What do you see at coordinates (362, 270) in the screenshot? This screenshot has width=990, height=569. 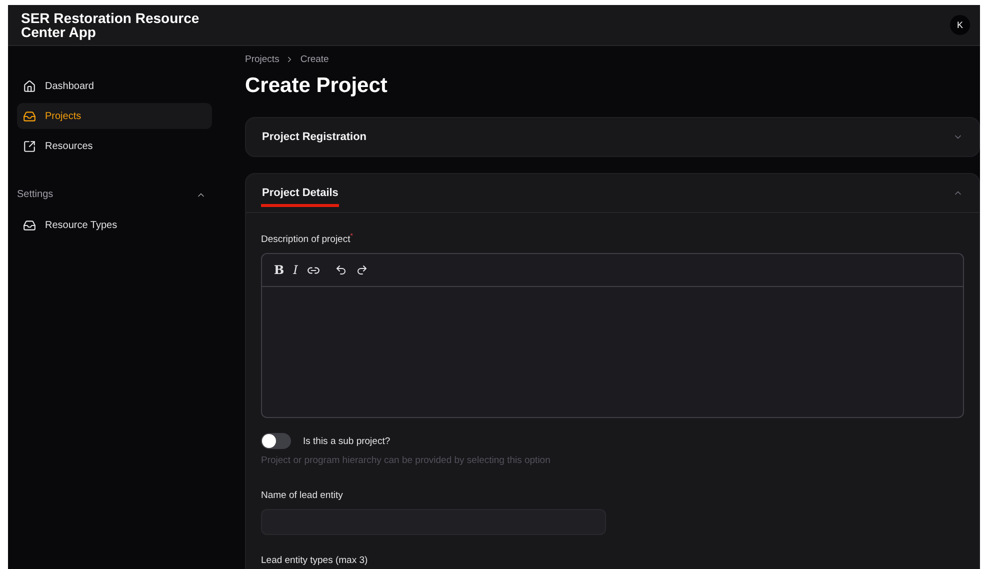 I see `redo-button` at bounding box center [362, 270].